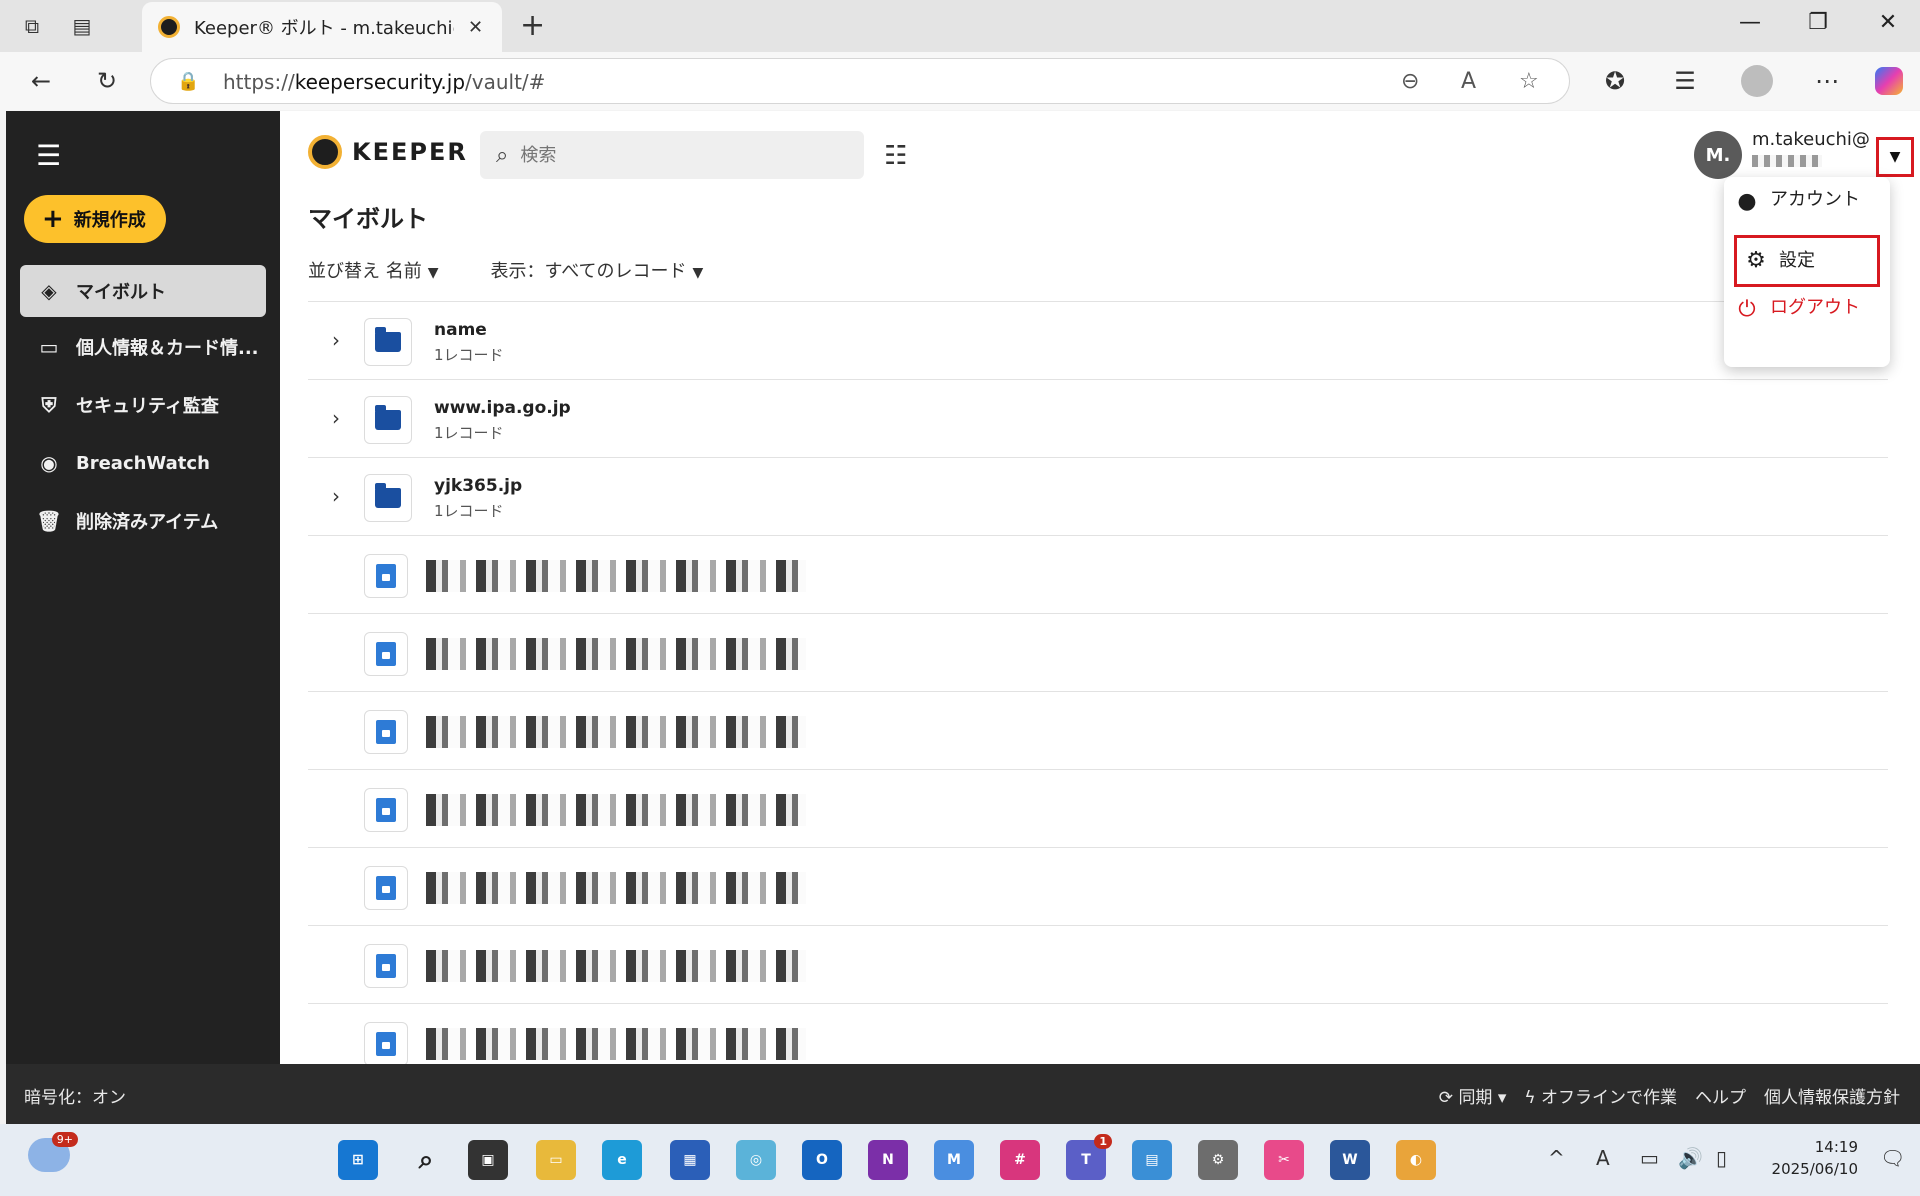 The height and width of the screenshot is (1196, 1920). I want to click on browser-tab-keeper: Keeper® ボルト - m.takeuchi@ ✕, so click(322, 27).